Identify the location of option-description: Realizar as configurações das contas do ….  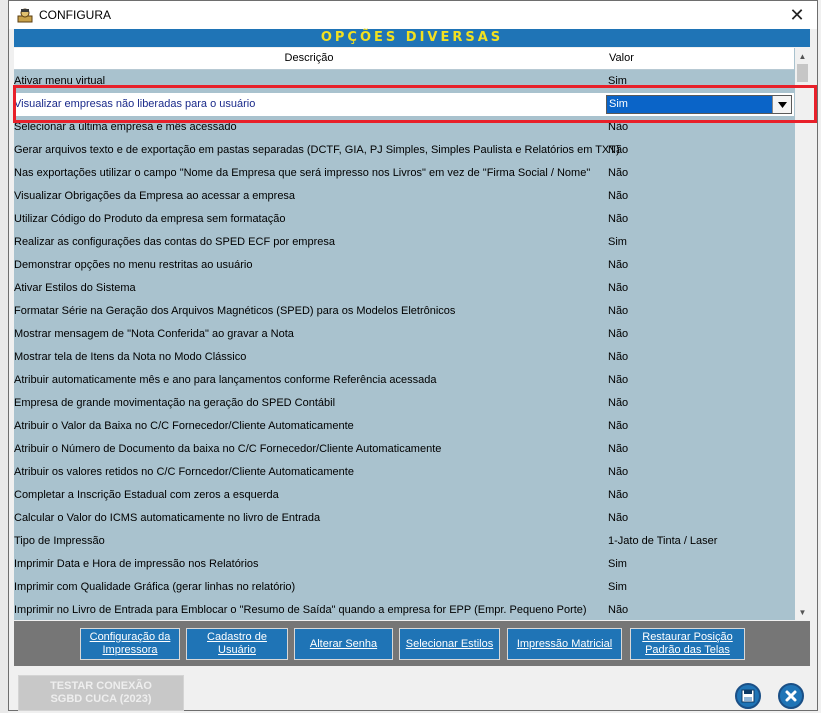
(174, 242).